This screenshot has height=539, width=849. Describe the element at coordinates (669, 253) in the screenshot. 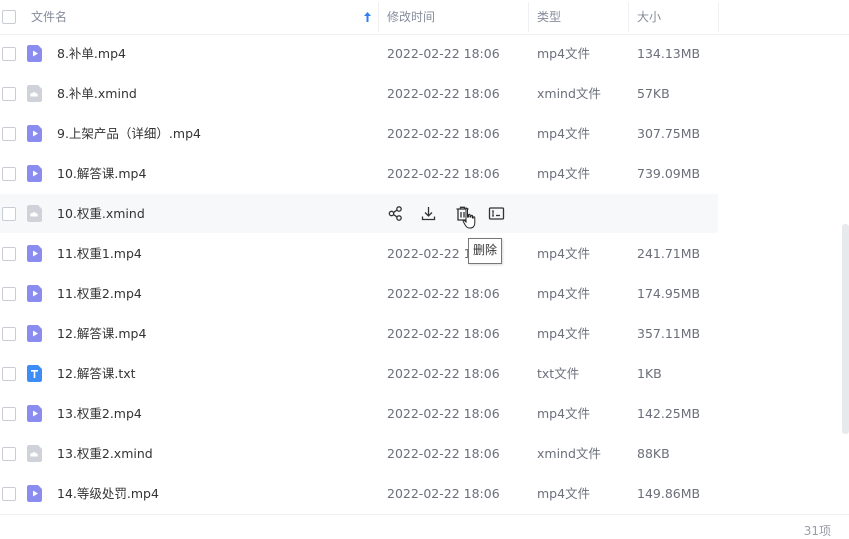

I see `file-size: 241.71MB` at that location.